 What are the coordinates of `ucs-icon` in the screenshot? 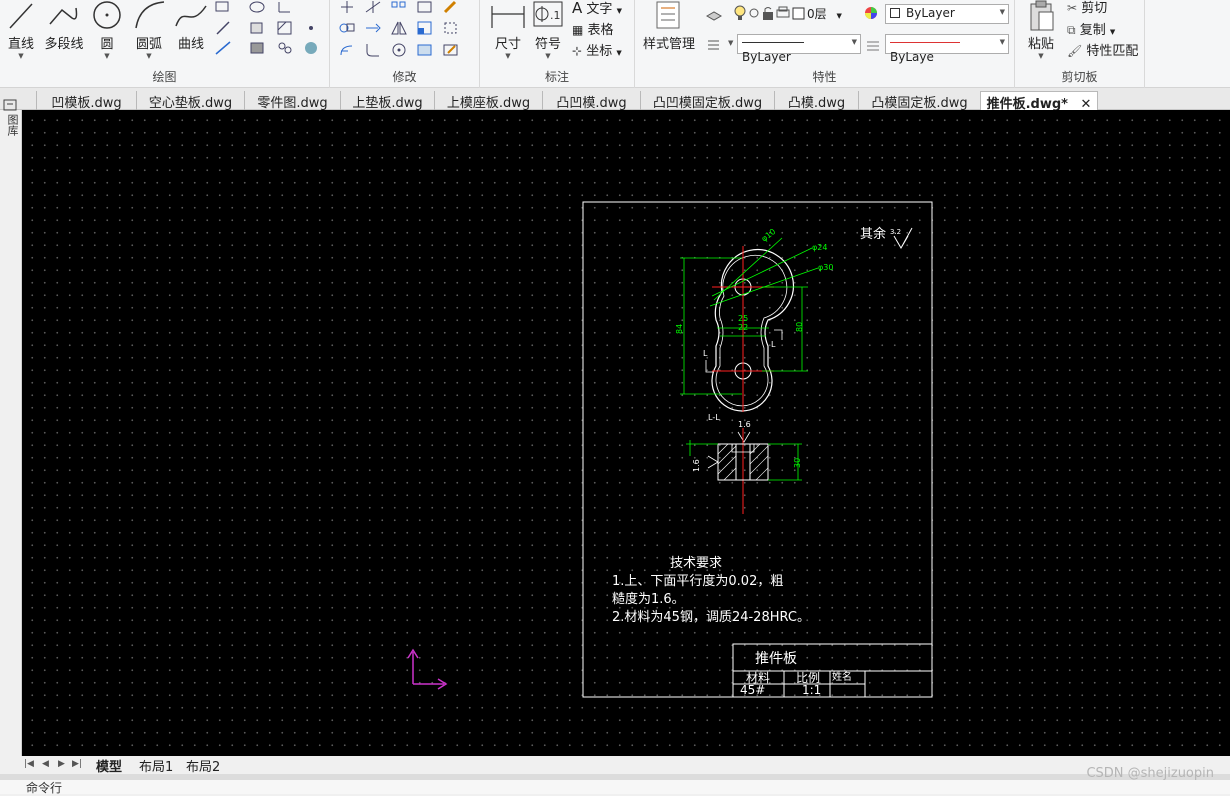 It's located at (427, 669).